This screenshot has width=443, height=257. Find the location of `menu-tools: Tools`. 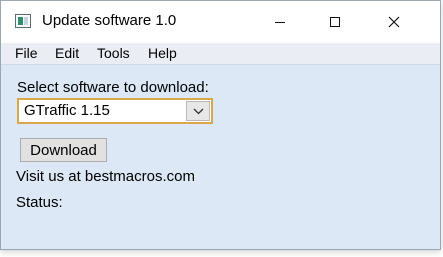

menu-tools: Tools is located at coordinates (113, 53).